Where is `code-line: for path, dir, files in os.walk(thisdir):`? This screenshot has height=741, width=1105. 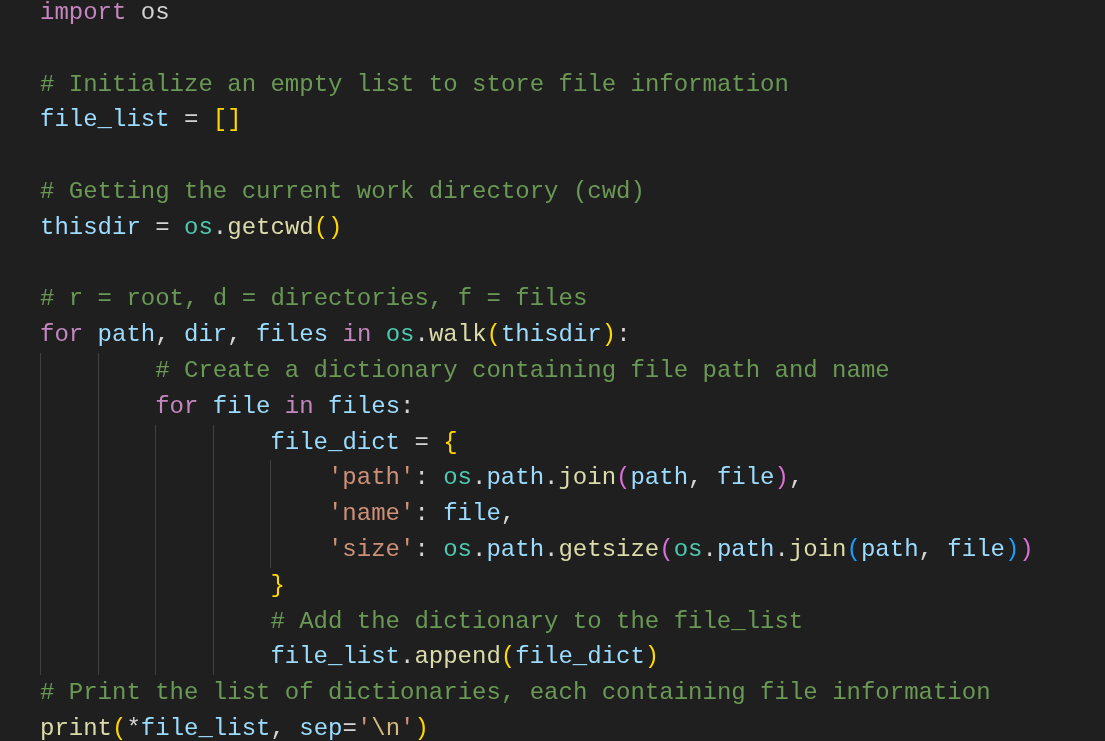 code-line: for path, dir, files in os.walk(thisdir): is located at coordinates (336, 335).